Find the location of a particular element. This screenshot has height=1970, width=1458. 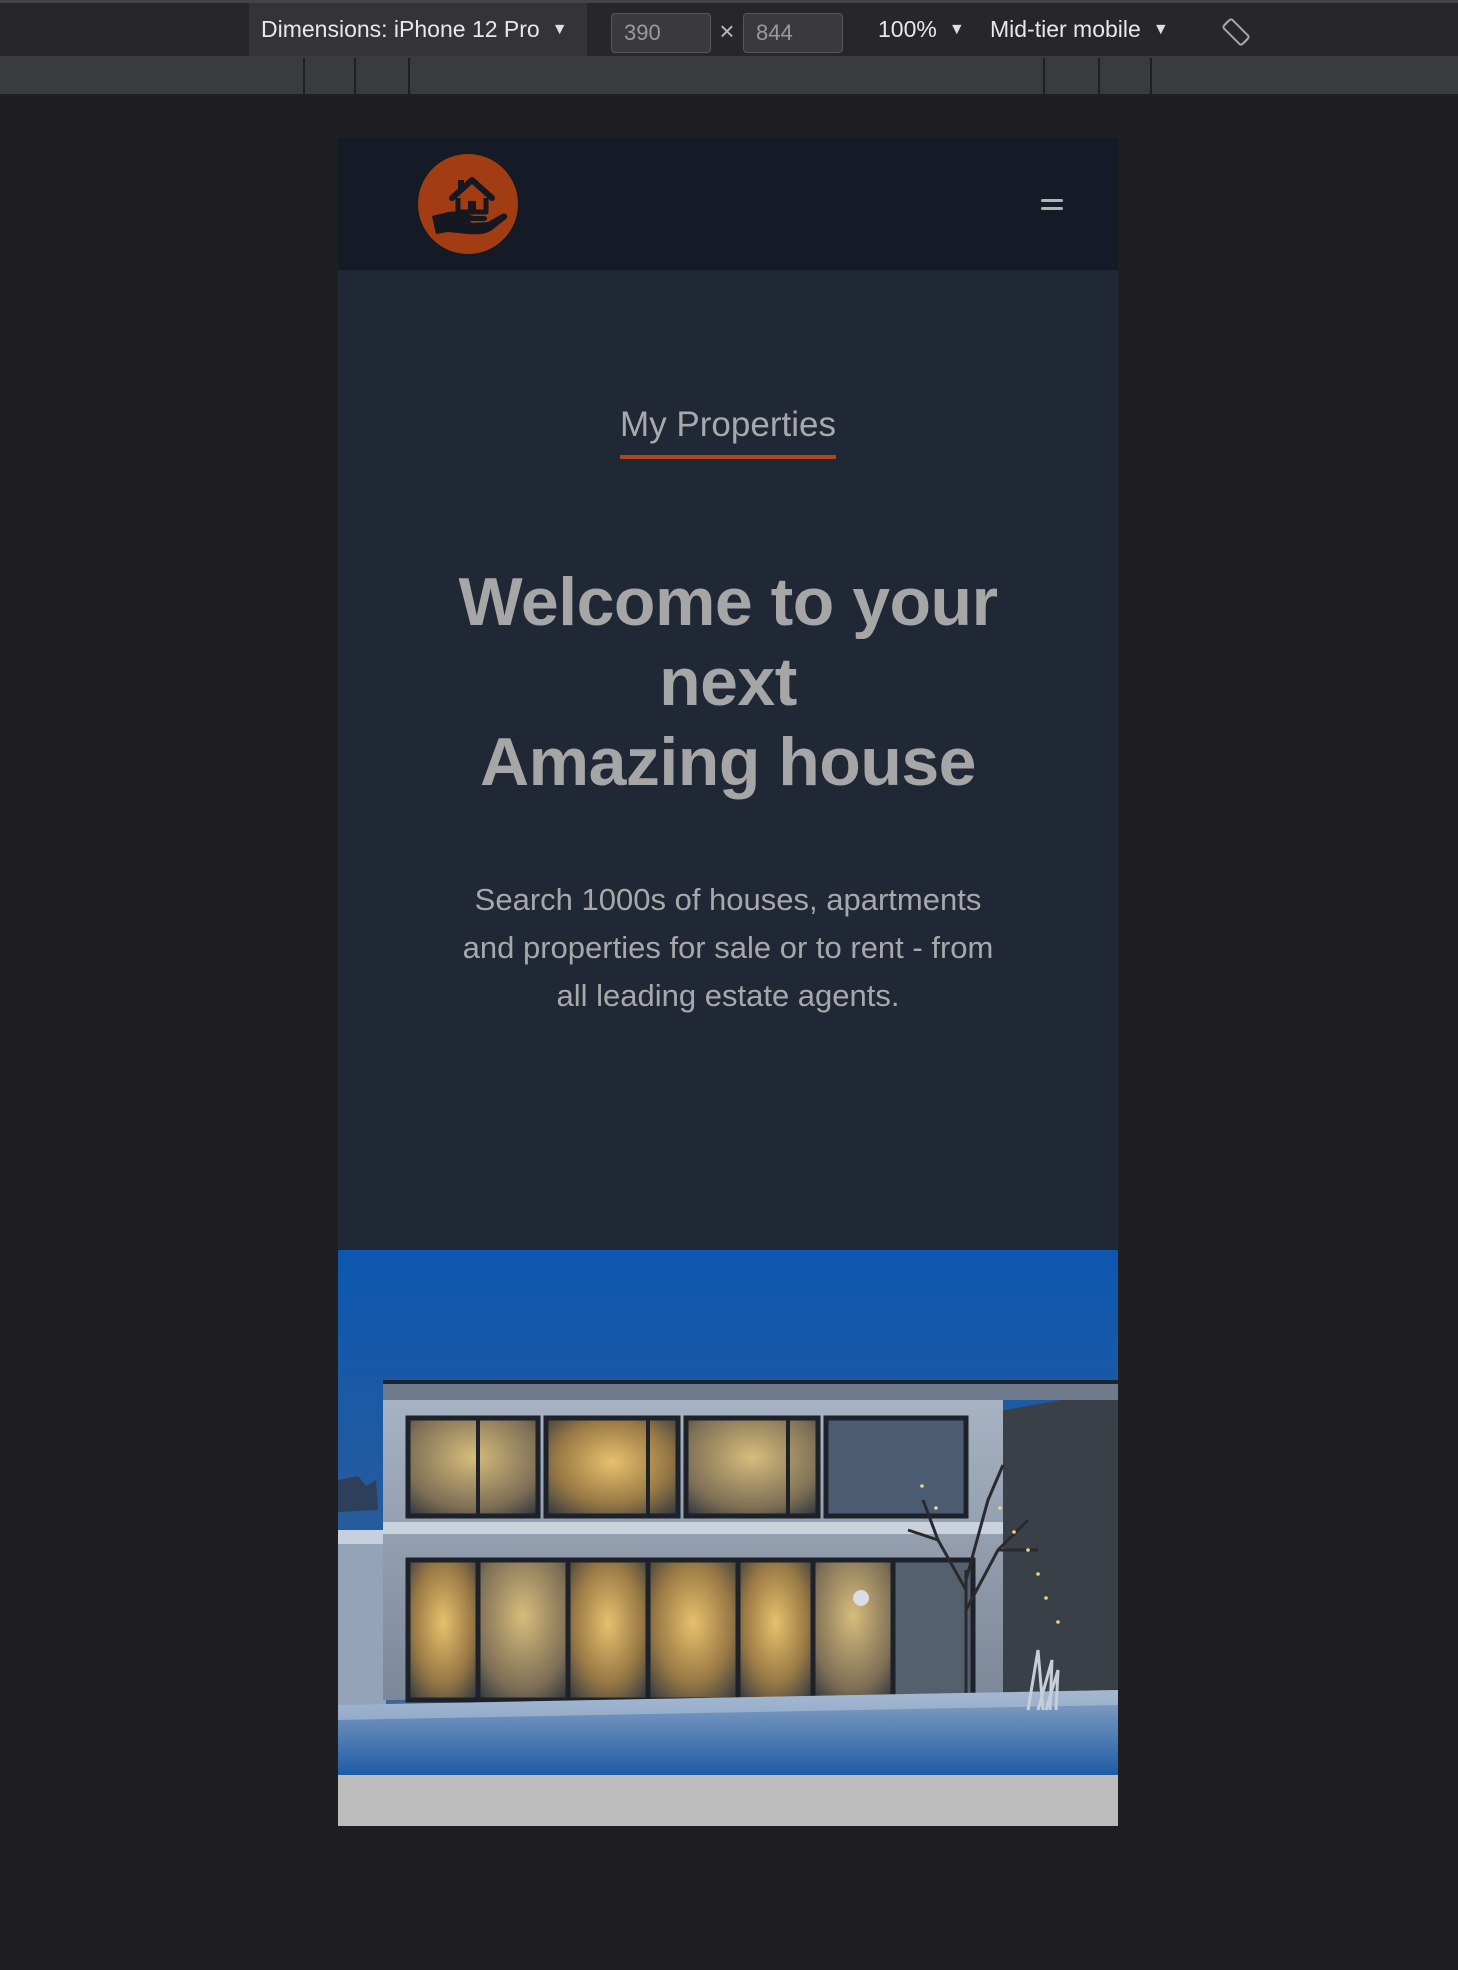

throttling-dropdown: Mid-tier mobile ▼ is located at coordinates (1079, 29).